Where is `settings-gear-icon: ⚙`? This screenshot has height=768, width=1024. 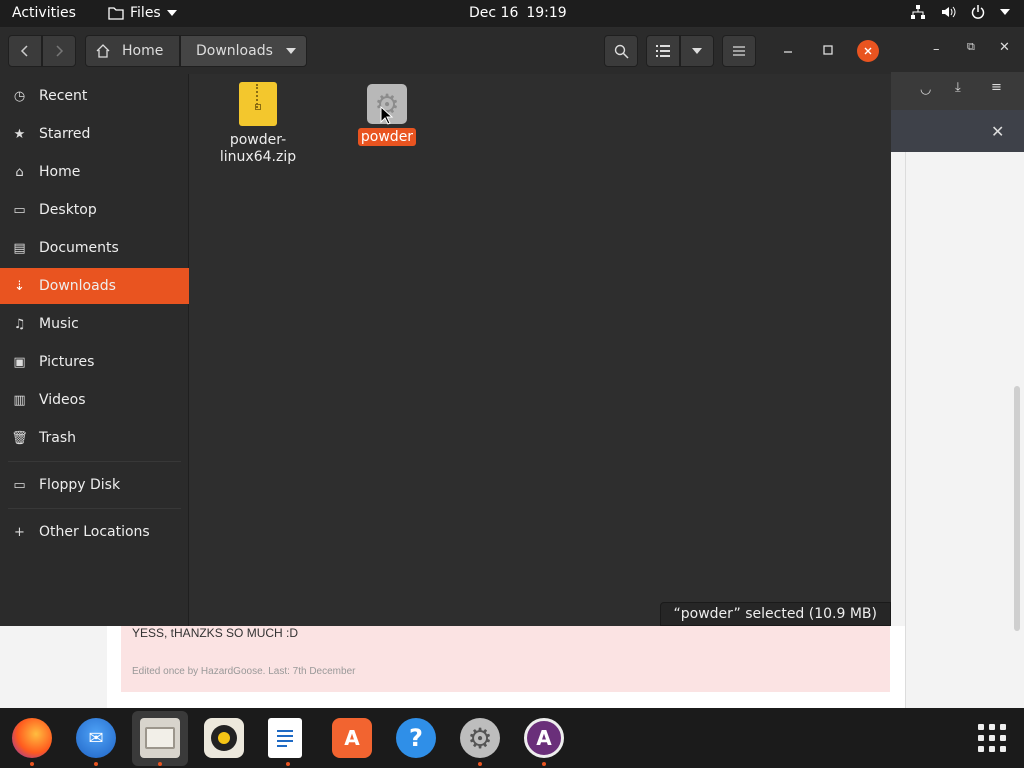
settings-gear-icon: ⚙ is located at coordinates (480, 738).